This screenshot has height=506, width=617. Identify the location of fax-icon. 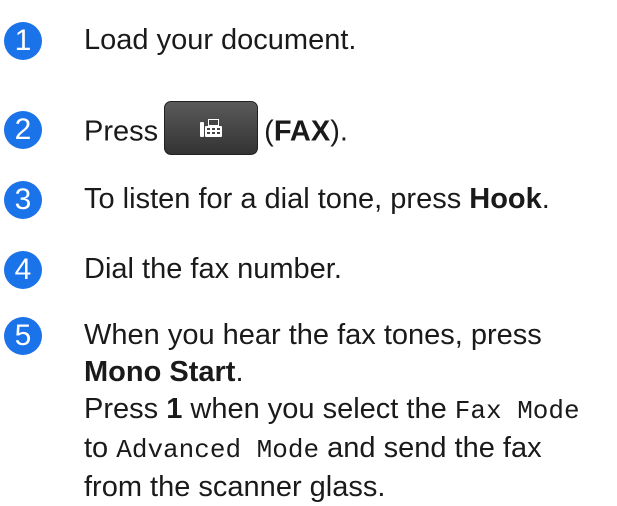
(211, 128).